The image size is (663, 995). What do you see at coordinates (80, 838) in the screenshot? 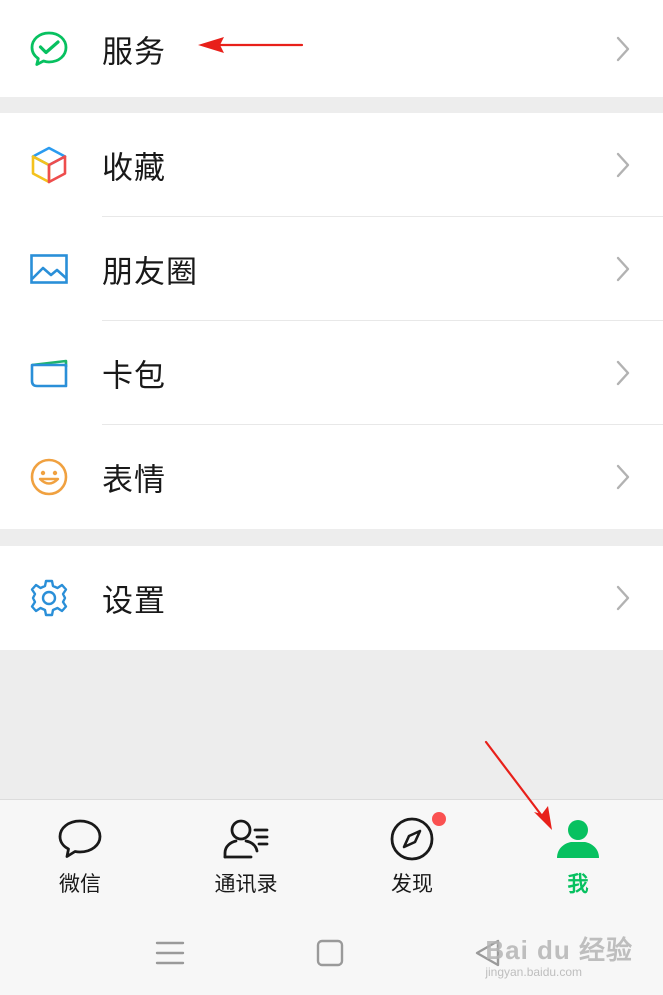
I see `chat-bubble-icon` at bounding box center [80, 838].